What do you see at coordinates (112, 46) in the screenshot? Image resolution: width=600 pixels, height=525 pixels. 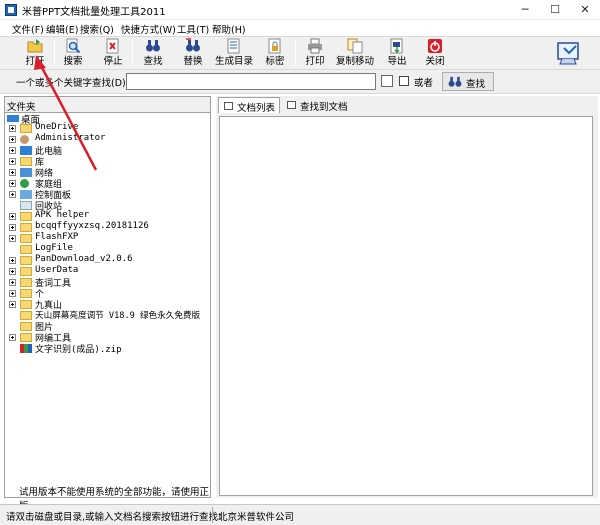 I see `stop-icon` at bounding box center [112, 46].